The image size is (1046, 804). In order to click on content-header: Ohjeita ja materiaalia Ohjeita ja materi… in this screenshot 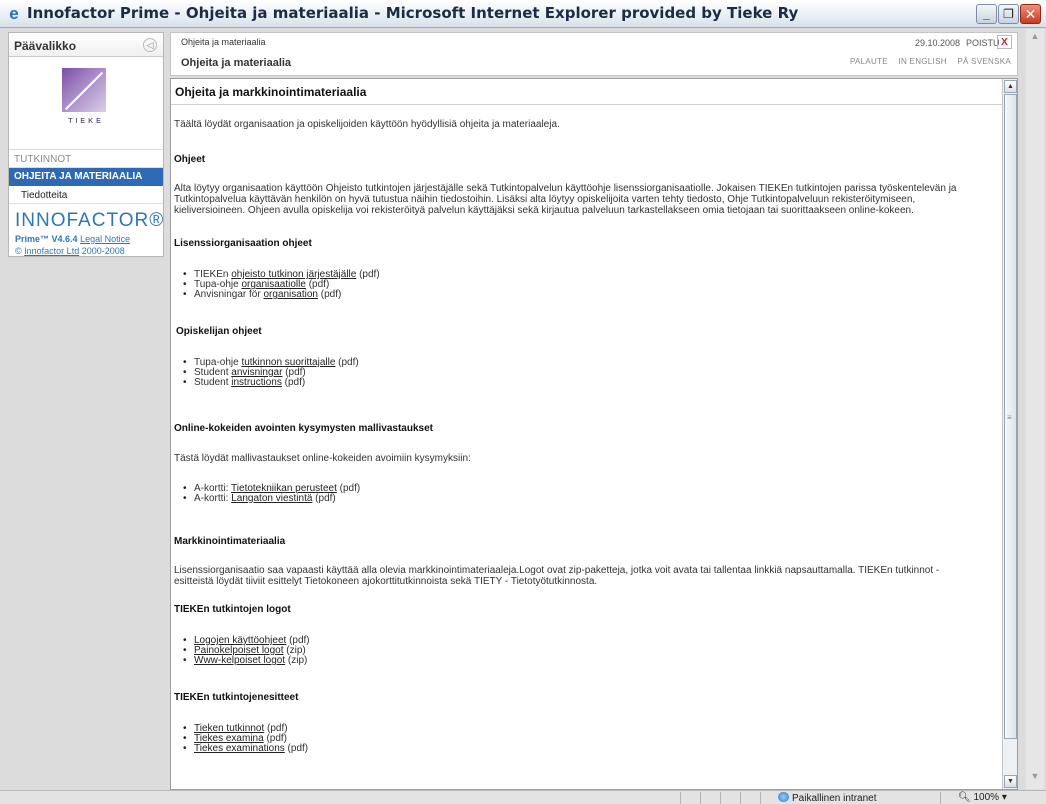, I will do `click(594, 54)`.